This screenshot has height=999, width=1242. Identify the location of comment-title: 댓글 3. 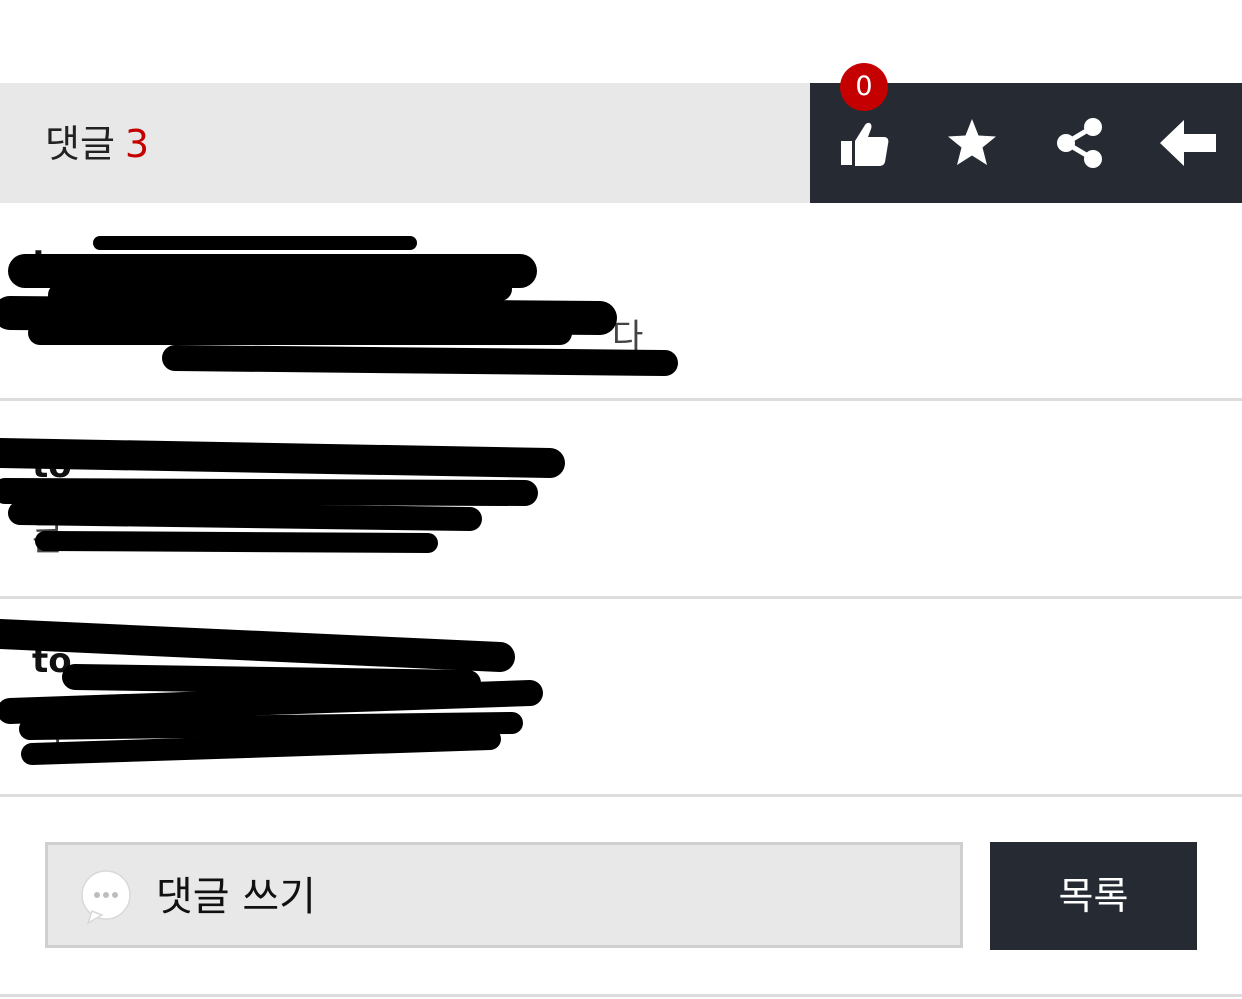
(97, 144).